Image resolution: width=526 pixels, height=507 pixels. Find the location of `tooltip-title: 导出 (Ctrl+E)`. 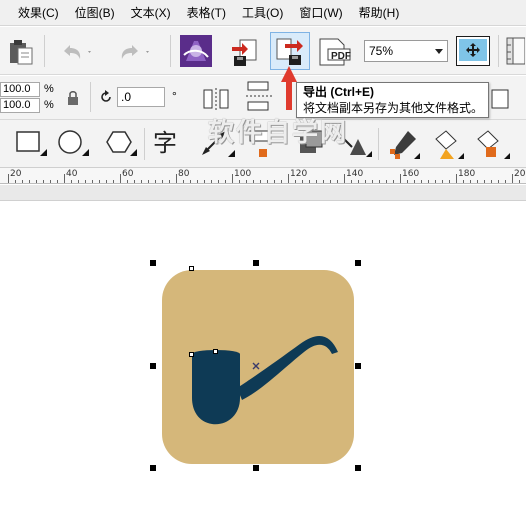

tooltip-title: 导出 (Ctrl+E) is located at coordinates (339, 92).